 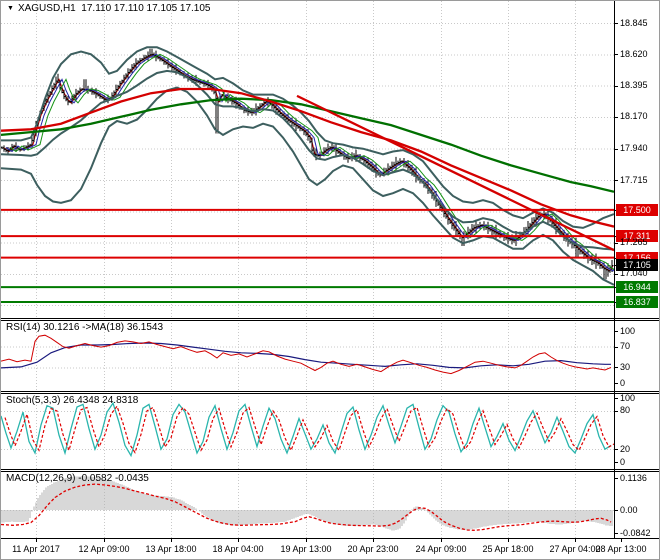 I want to click on rsi-axis-label: 70, so click(x=625, y=346).